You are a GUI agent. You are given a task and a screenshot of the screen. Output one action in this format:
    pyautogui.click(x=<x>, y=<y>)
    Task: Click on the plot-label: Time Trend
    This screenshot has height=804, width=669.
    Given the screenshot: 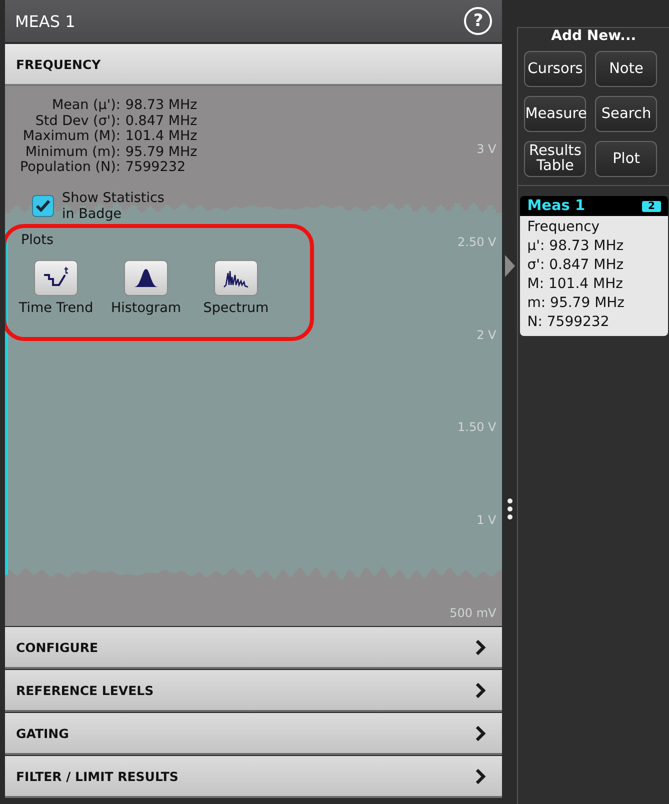 What is the action you would take?
    pyautogui.click(x=56, y=308)
    